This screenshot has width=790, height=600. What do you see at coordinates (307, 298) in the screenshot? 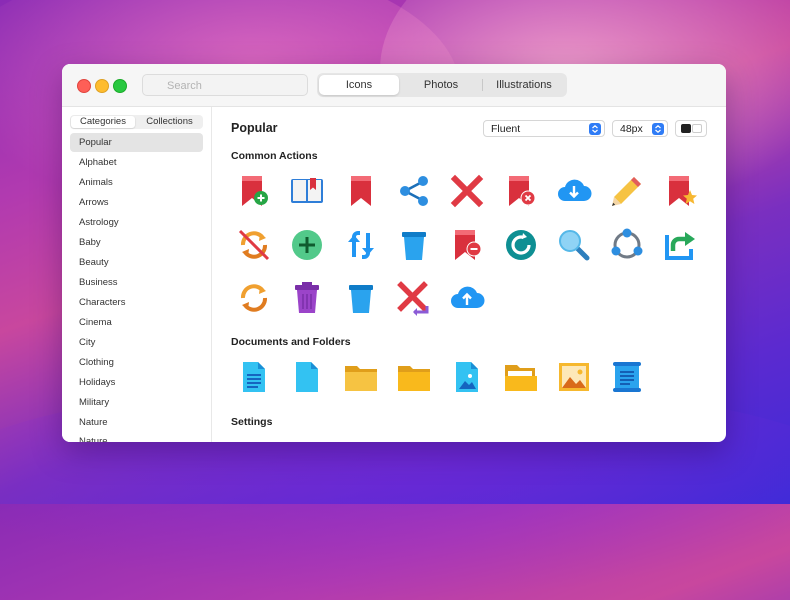
I see `trash-purple-icon` at bounding box center [307, 298].